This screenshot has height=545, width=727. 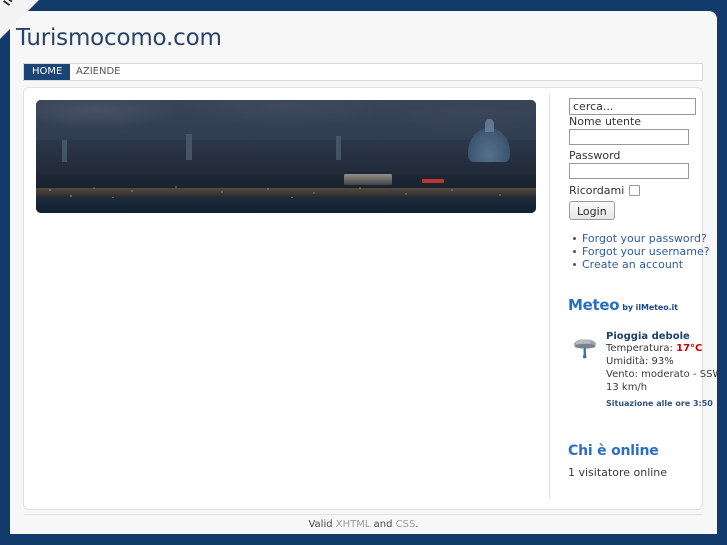 I want to click on remember-me-checkbox, so click(x=635, y=190).